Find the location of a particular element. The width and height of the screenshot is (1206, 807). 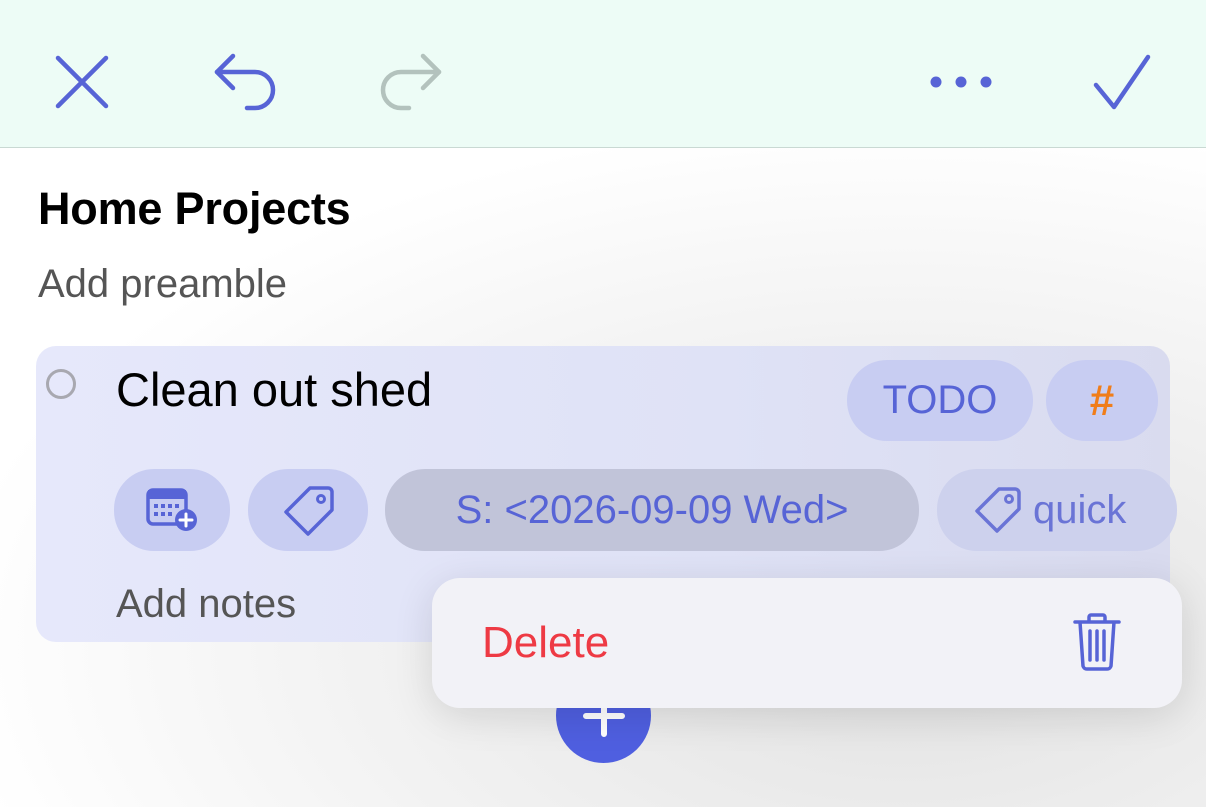

scheduled-date-chip: S: <2026-09-09 Wed> is located at coordinates (652, 510).